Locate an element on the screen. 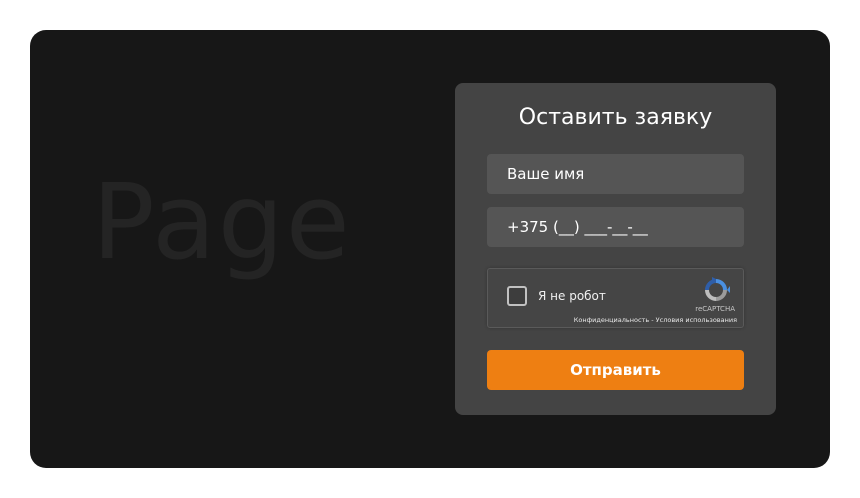 This screenshot has width=860, height=498. name-input is located at coordinates (615, 174).